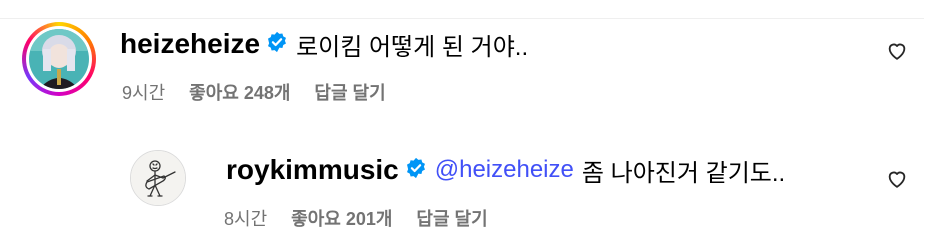 This screenshot has height=240, width=936. I want to click on comment-username: roykimmusic, so click(312, 170).